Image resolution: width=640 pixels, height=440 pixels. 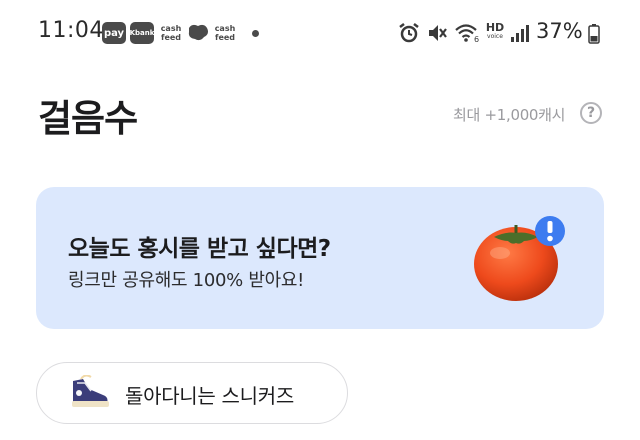 I want to click on kbank-notification-icon: Kbank, so click(x=142, y=33).